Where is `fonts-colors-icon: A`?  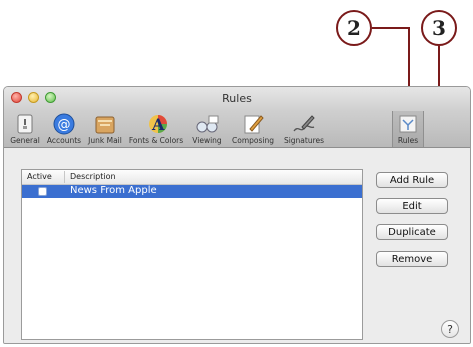
fonts-colors-icon: A is located at coordinates (156, 124).